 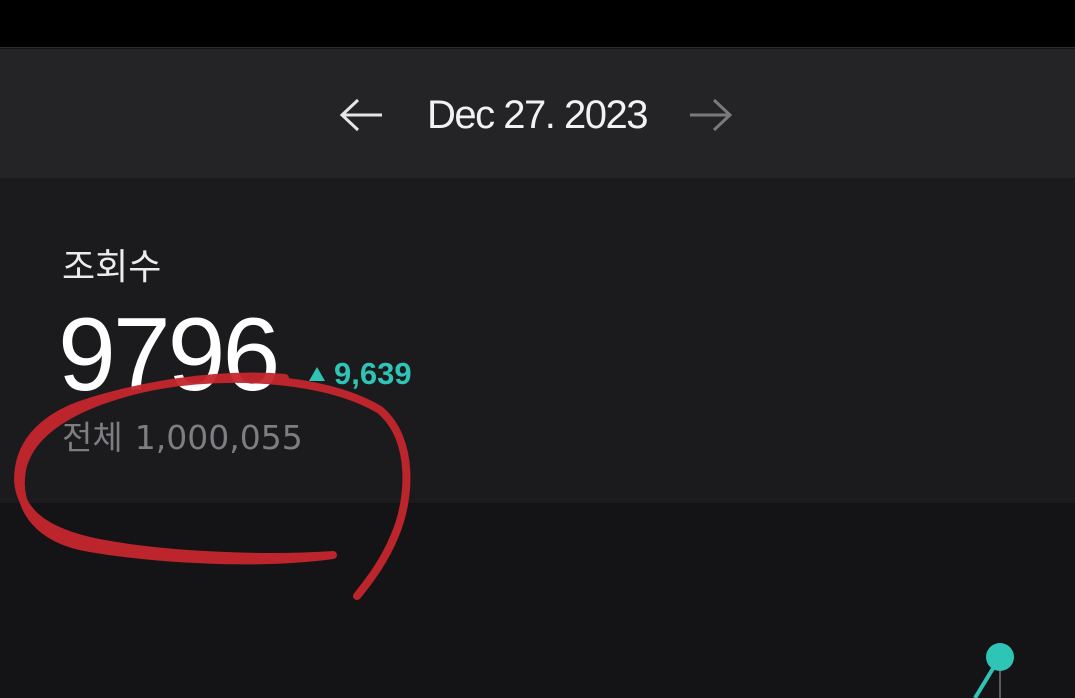 I want to click on previous-date-button, so click(x=361, y=115).